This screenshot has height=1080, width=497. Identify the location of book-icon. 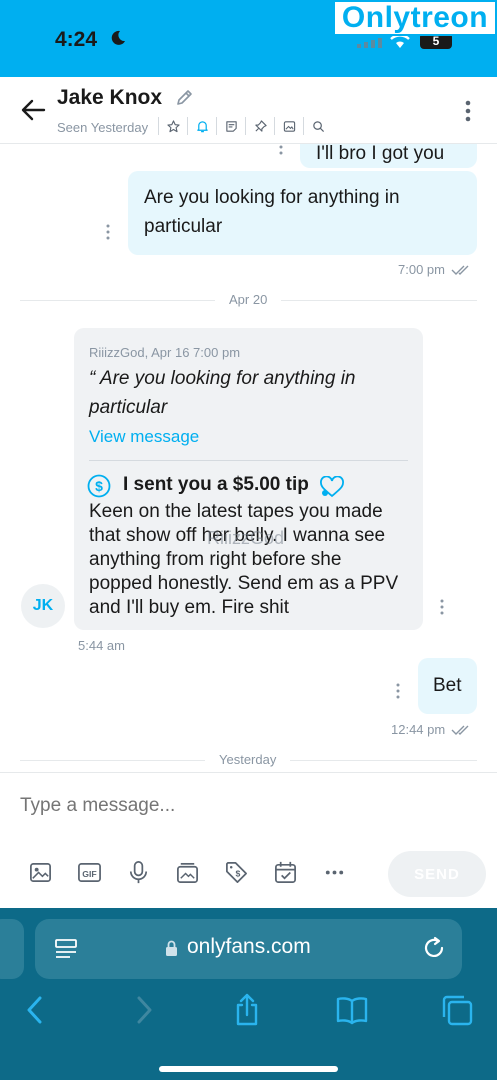
(352, 1011).